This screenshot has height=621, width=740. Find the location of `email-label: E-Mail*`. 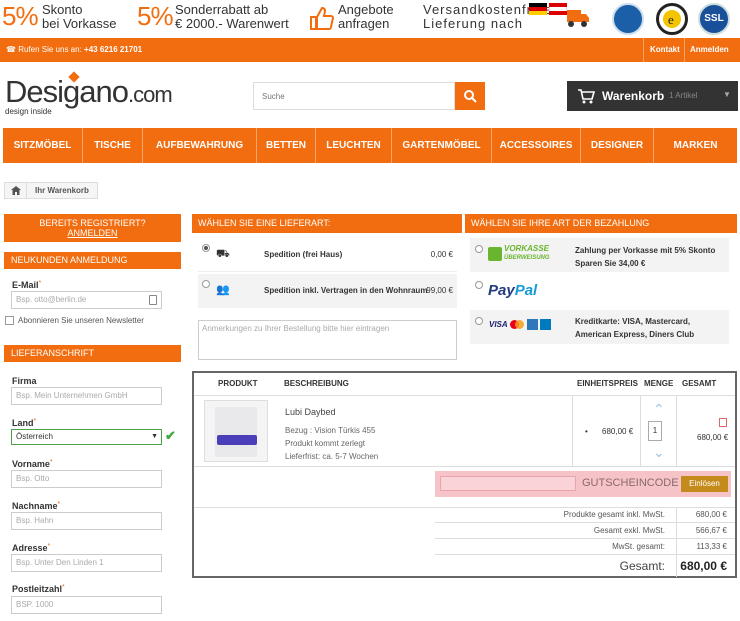

email-label: E-Mail* is located at coordinates (27, 285).